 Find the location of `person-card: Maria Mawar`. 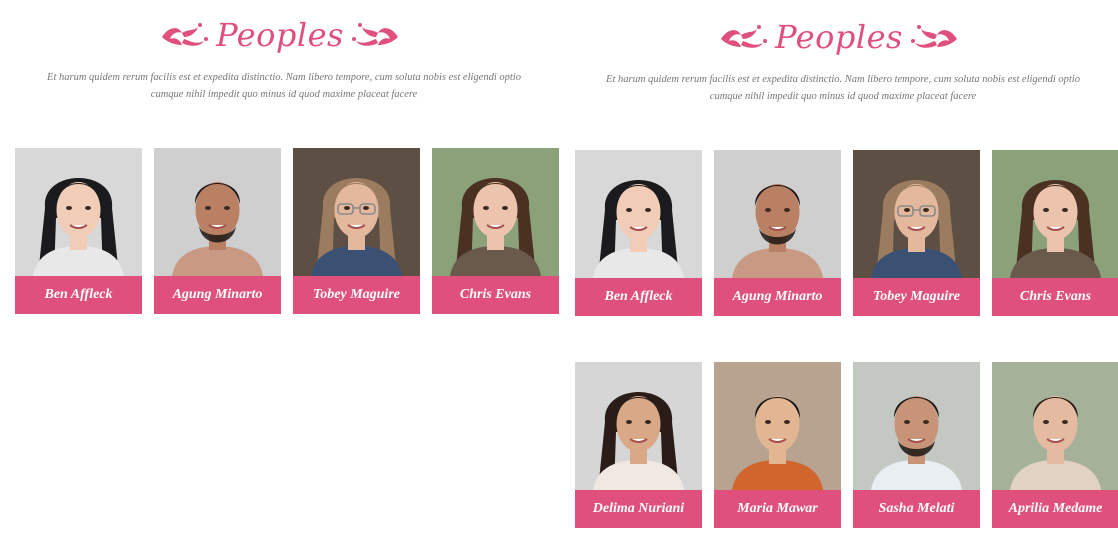

person-card: Maria Mawar is located at coordinates (777, 445).